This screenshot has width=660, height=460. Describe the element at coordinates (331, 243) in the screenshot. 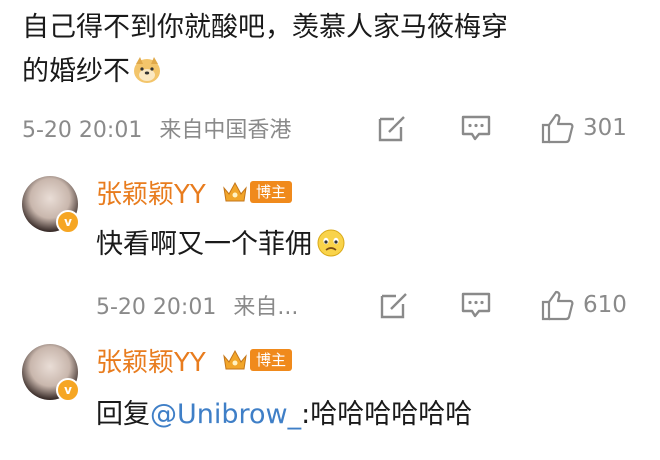

I see `sad-face-emoji-icon` at that location.